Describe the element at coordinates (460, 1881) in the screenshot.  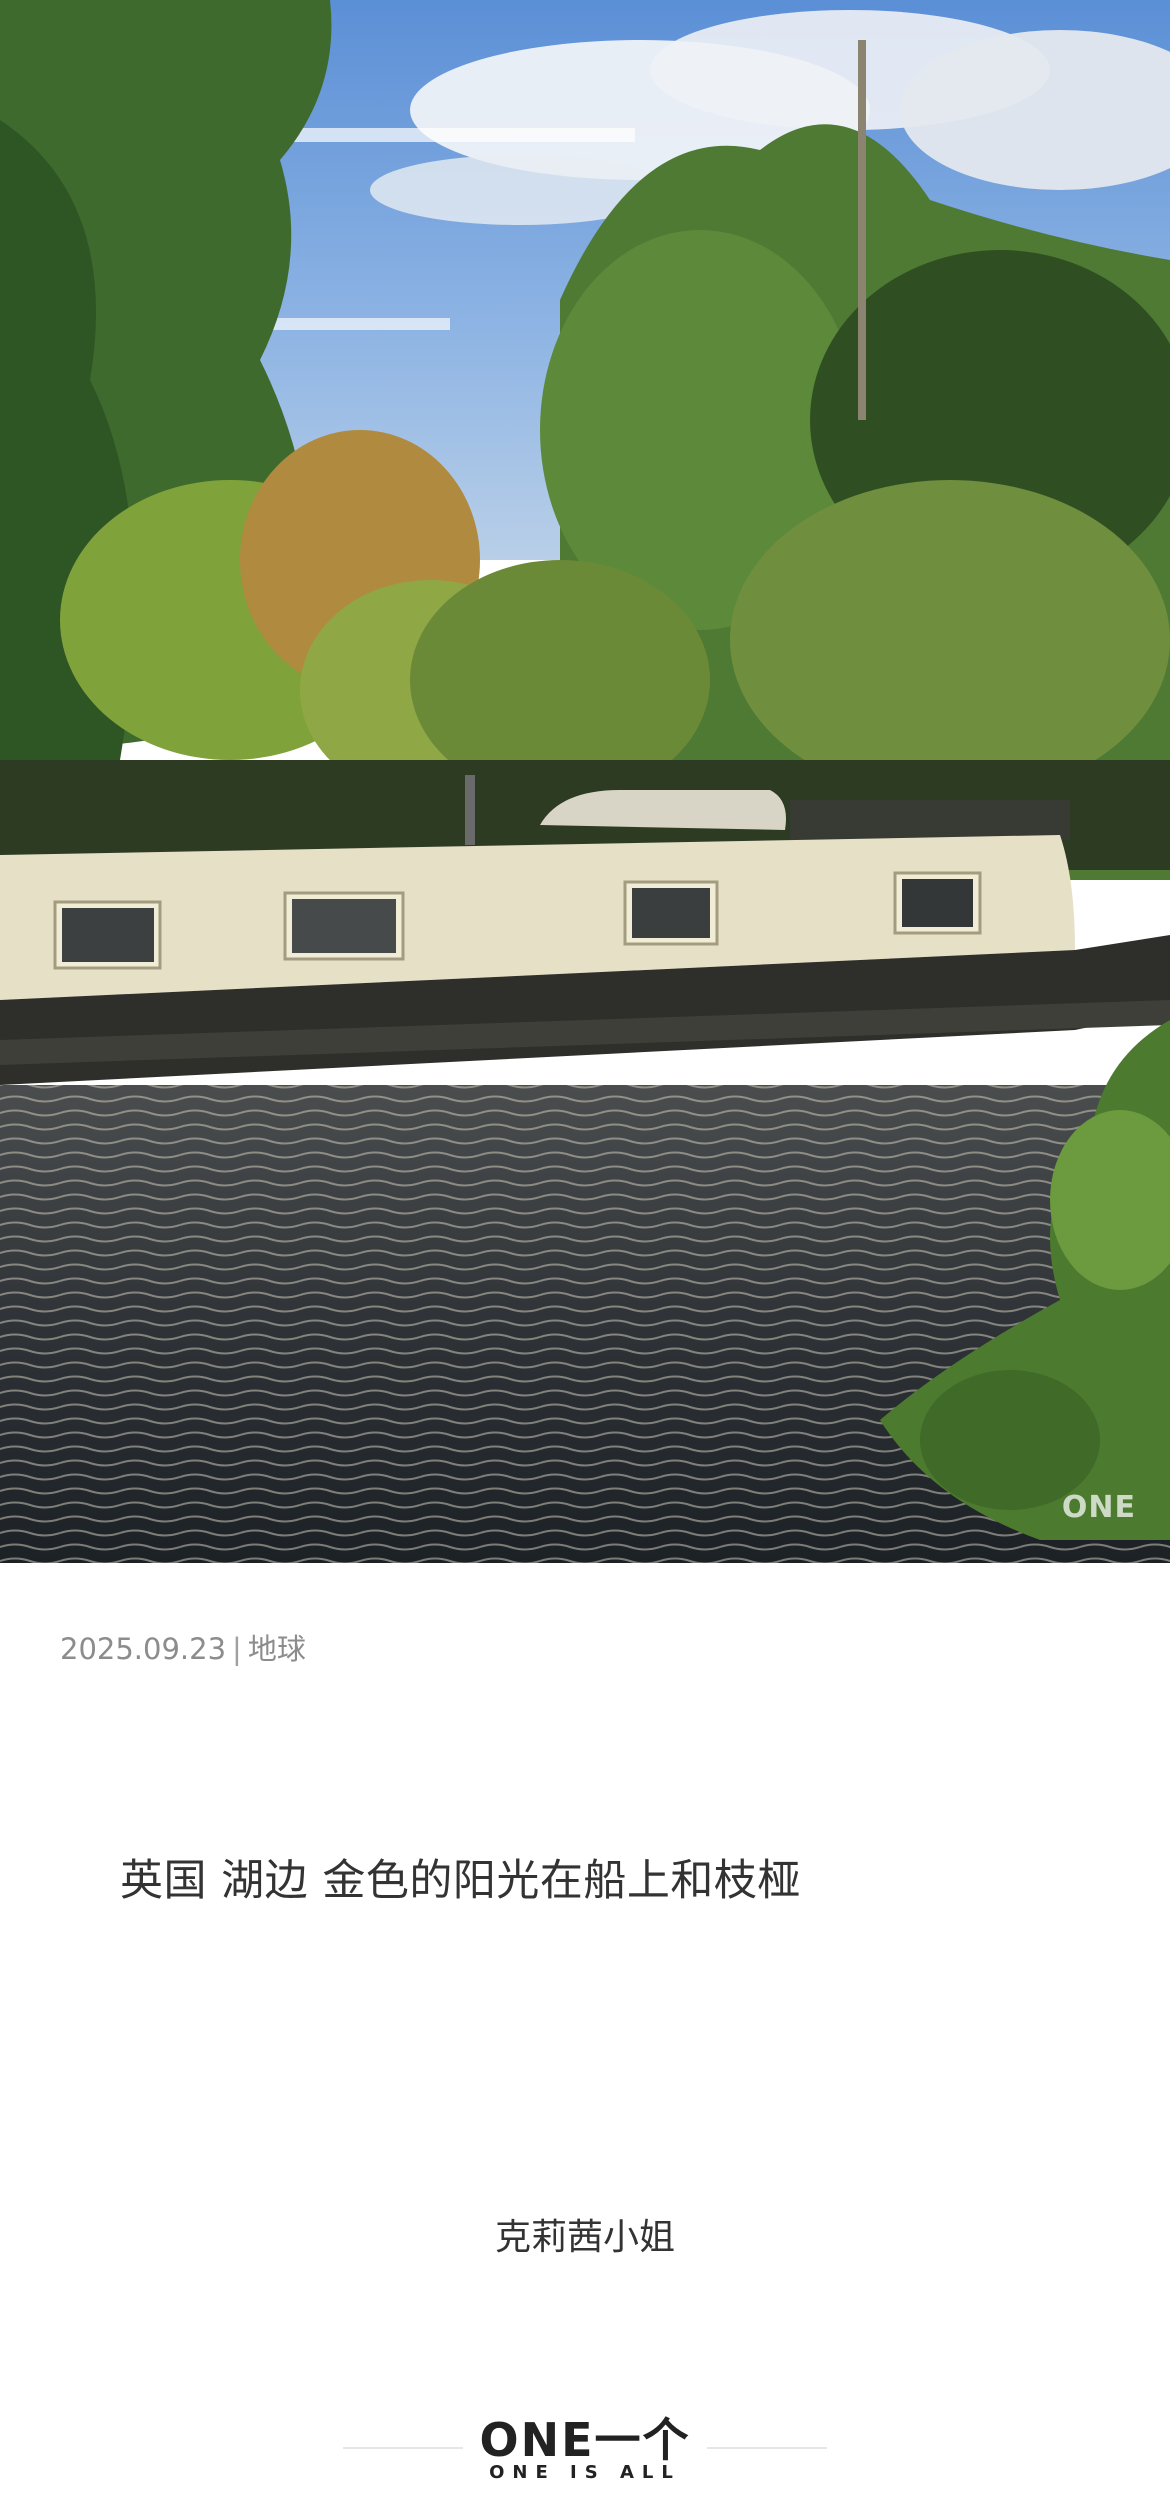
I see `photo-caption: 英国 湖边 金色的阳光在船上和枝桠` at that location.